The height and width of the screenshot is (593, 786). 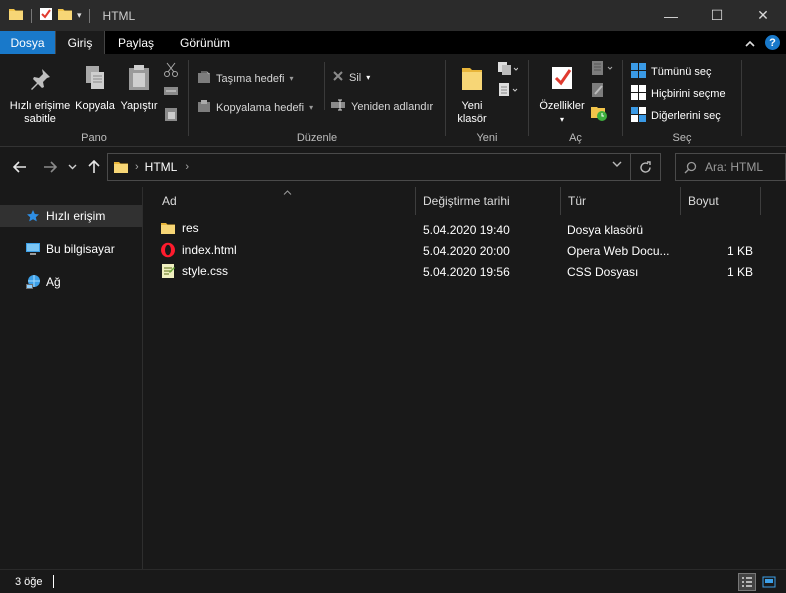 What do you see at coordinates (94, 138) in the screenshot?
I see `group-label-clipboard: Pano` at bounding box center [94, 138].